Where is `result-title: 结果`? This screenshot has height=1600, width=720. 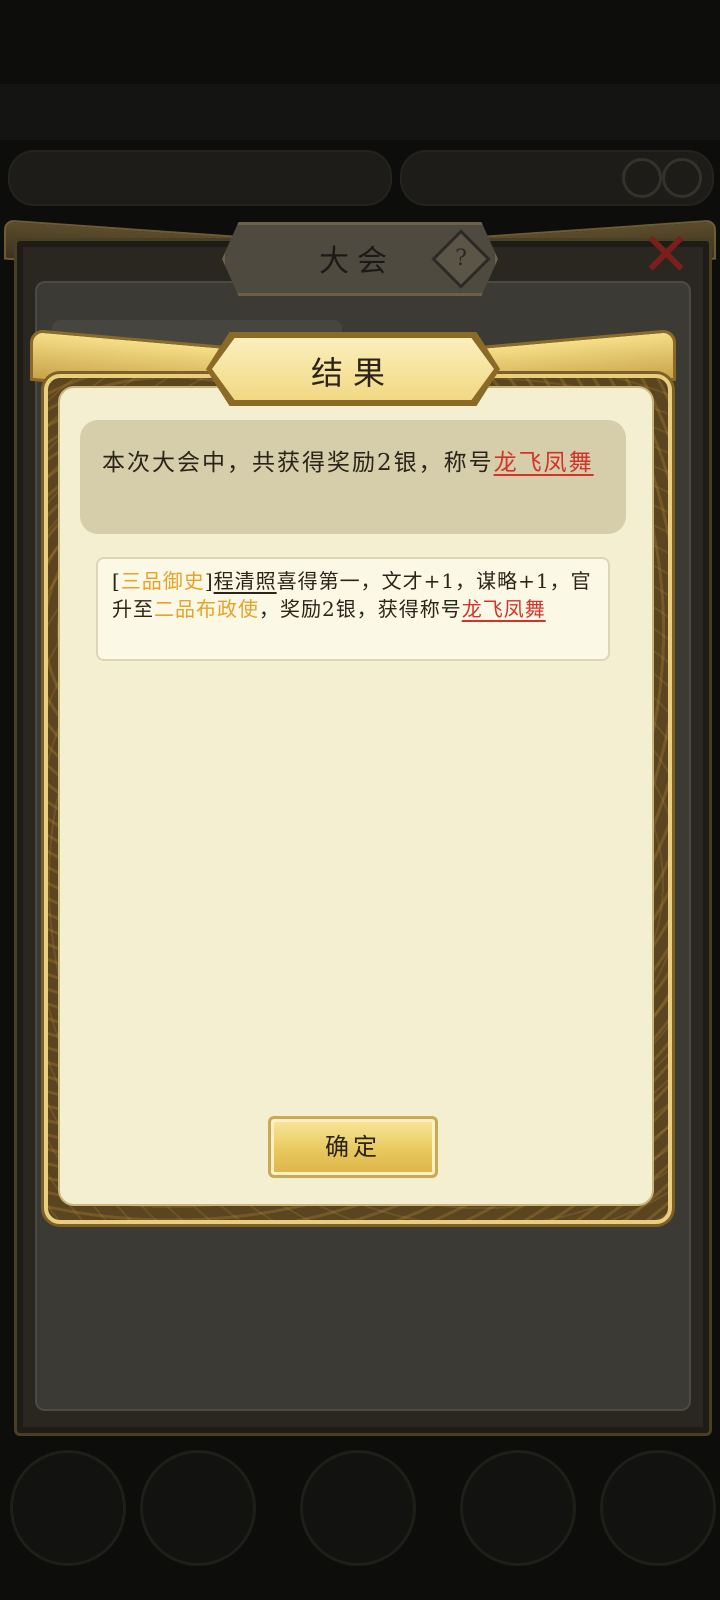
result-title: 结果 is located at coordinates (352, 373).